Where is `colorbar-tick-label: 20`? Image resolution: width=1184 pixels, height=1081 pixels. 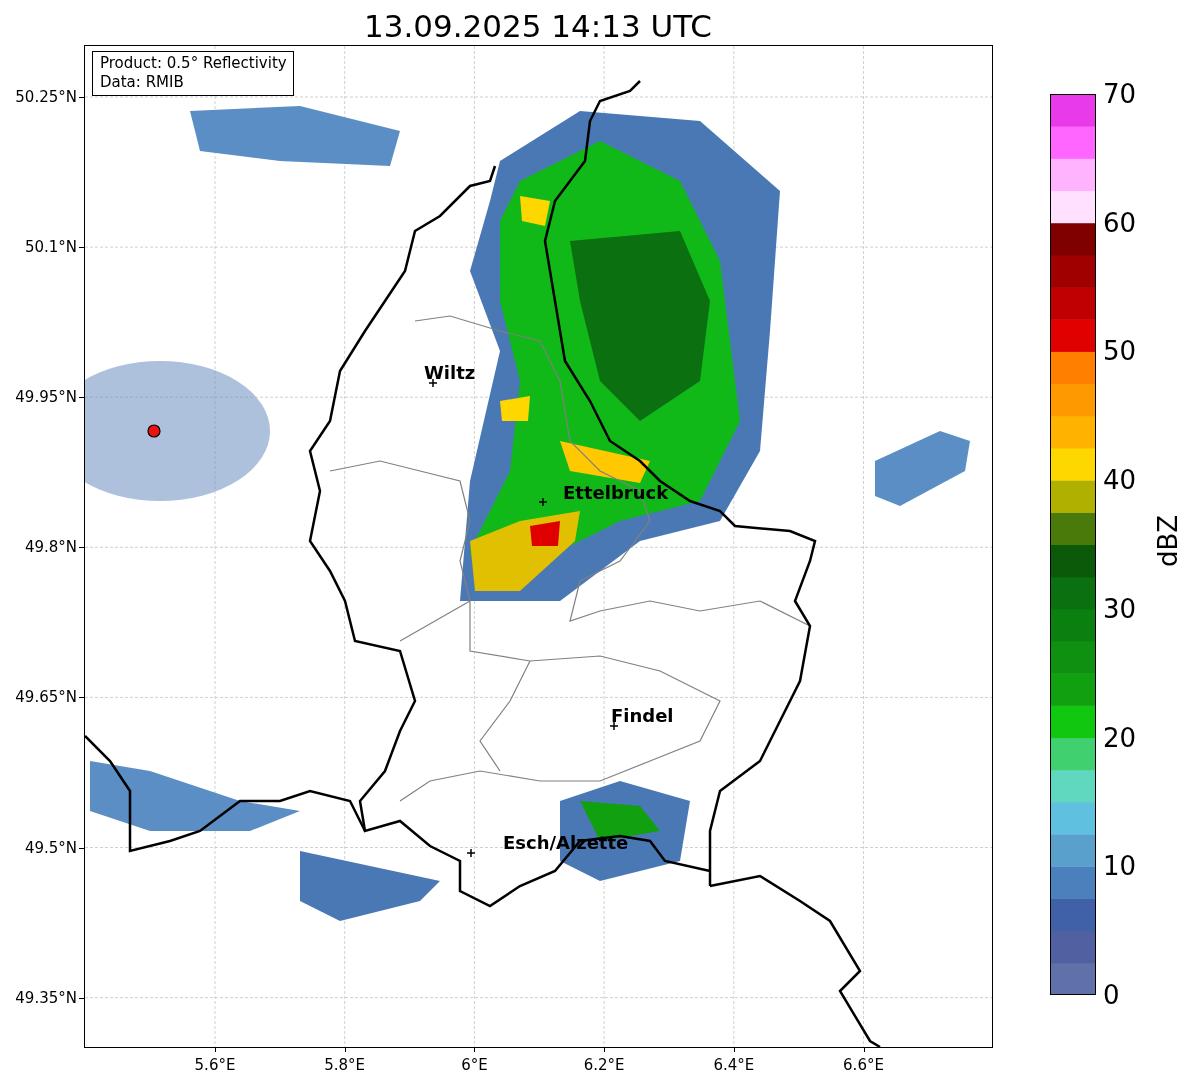 colorbar-tick-label: 20 is located at coordinates (1120, 737).